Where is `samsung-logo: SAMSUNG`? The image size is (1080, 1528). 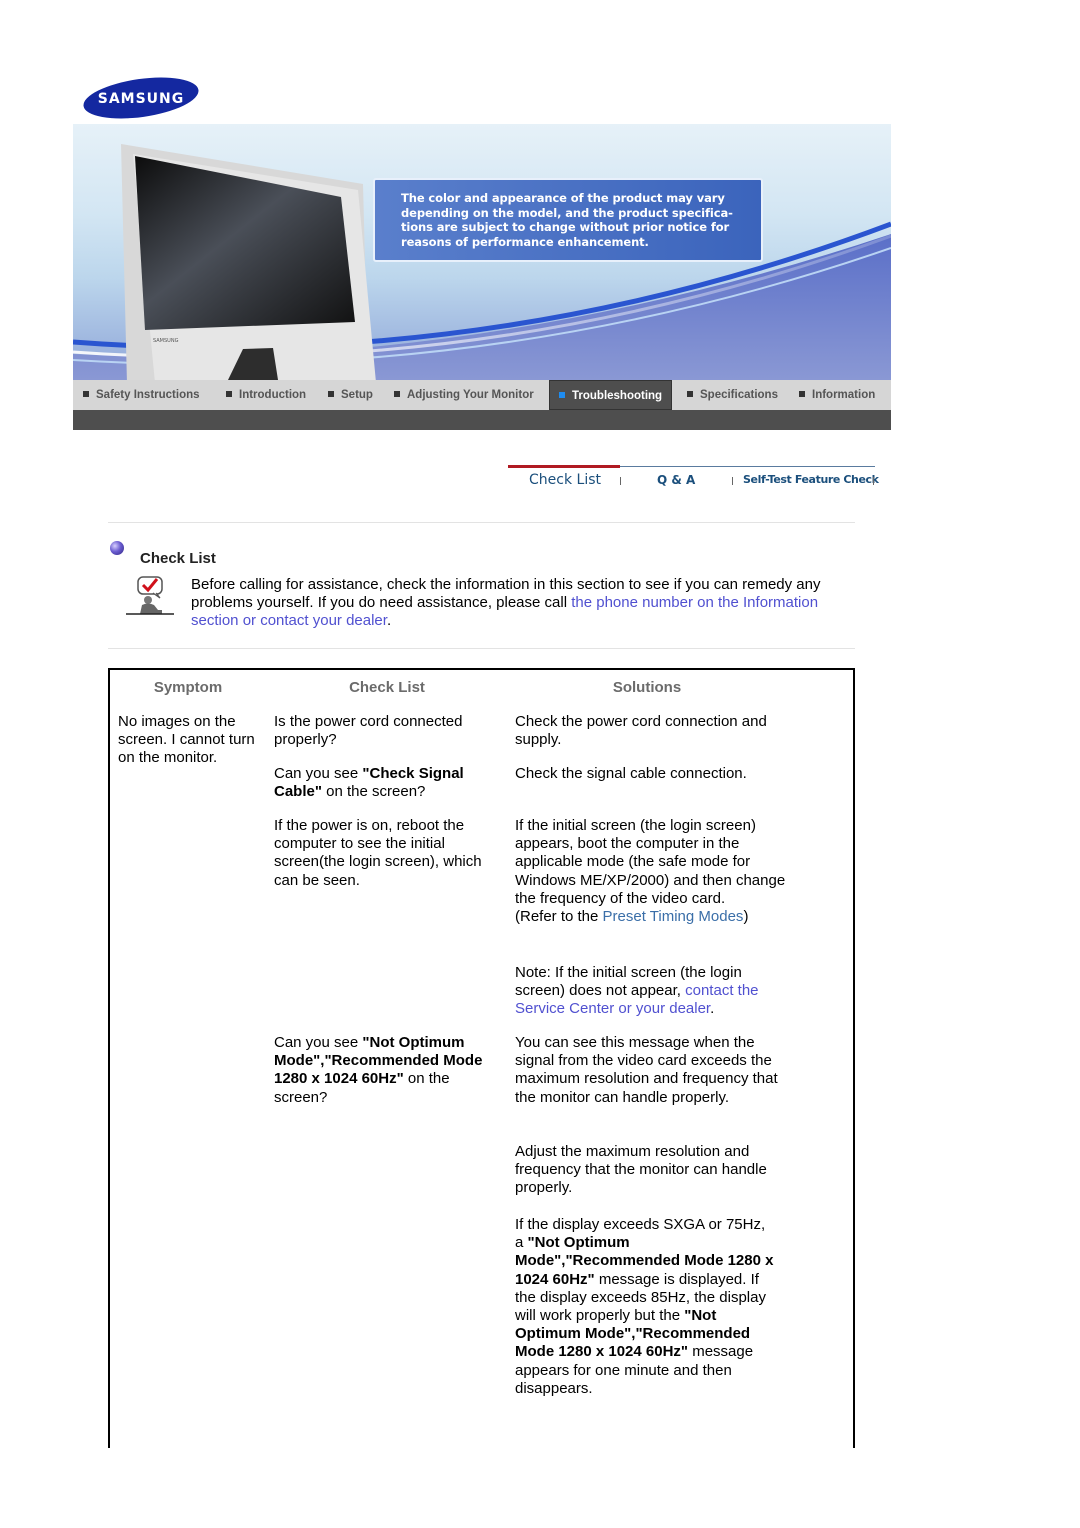
samsung-logo: SAMSUNG is located at coordinates (141, 98).